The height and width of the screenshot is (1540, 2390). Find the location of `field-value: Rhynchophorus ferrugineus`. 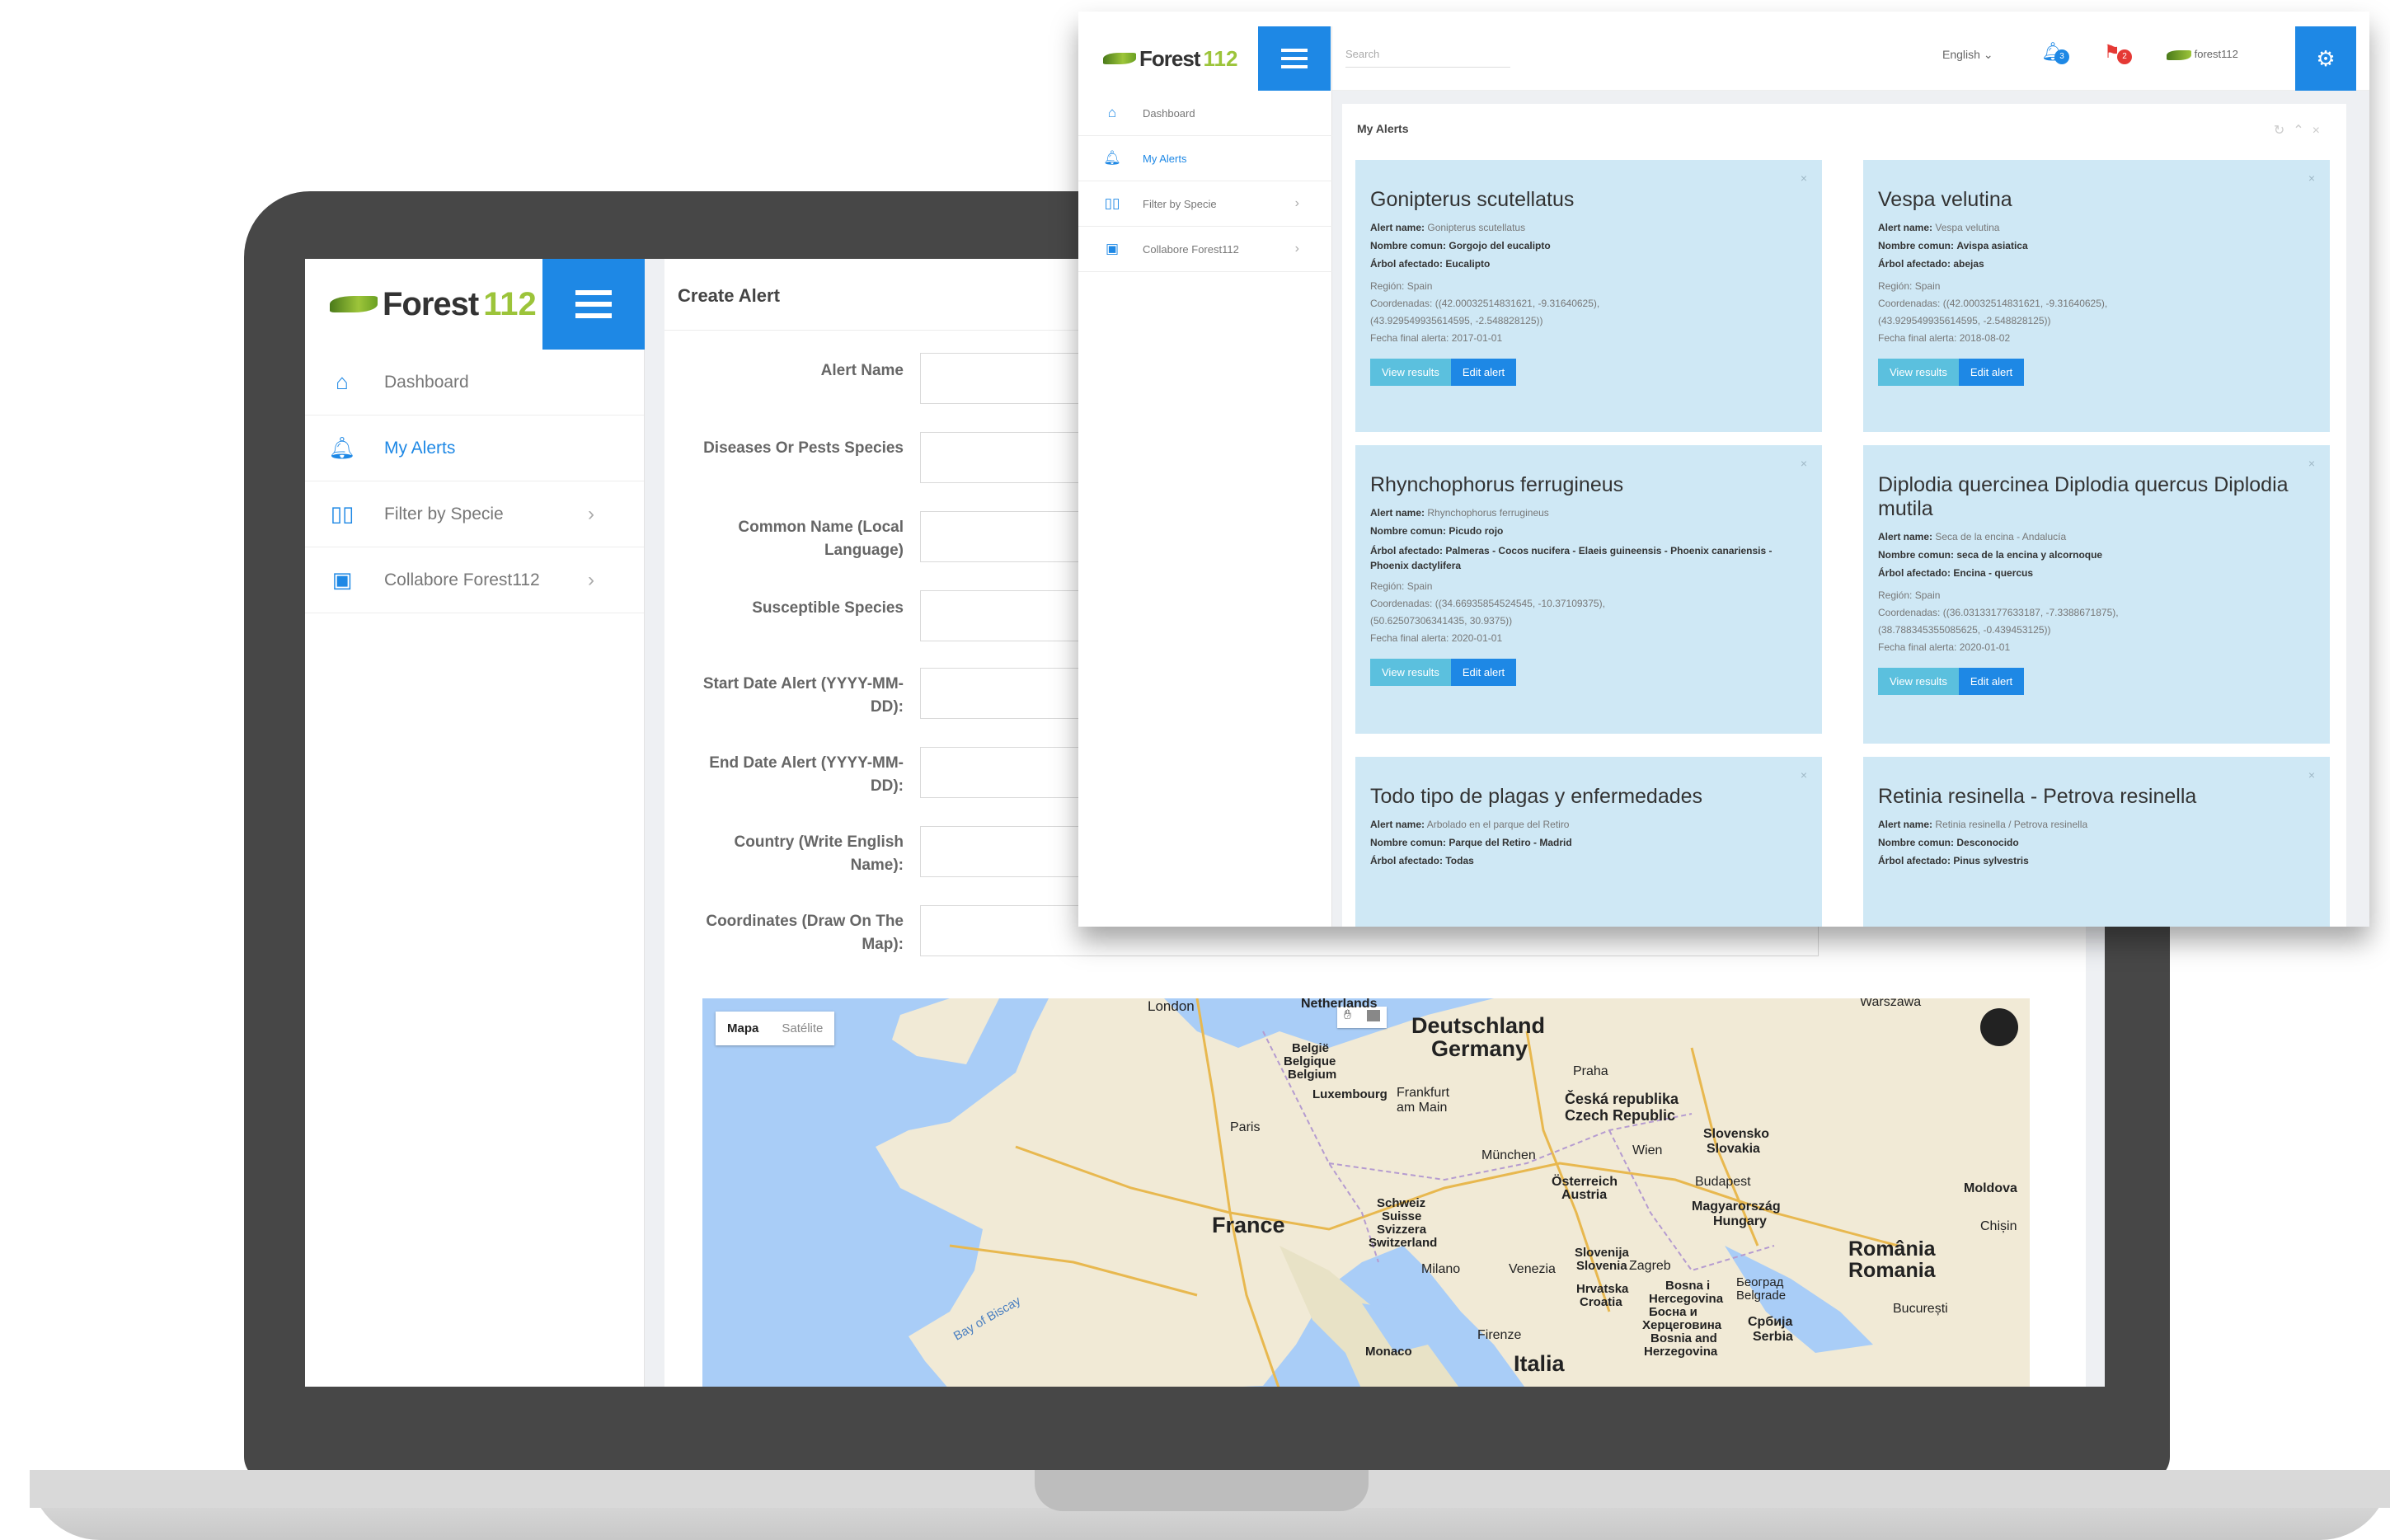

field-value: Rhynchophorus ferrugineus is located at coordinates (1488, 513).